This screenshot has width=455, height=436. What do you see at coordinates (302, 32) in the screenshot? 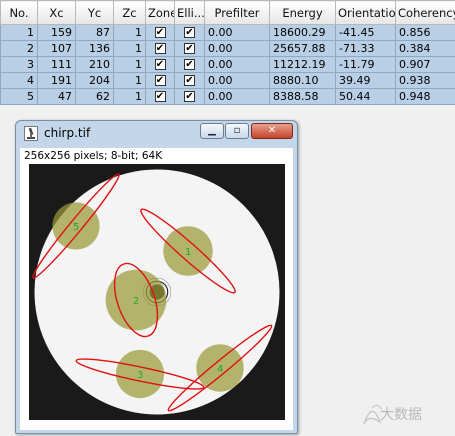
I see `cell-energy: 18600.29` at bounding box center [302, 32].